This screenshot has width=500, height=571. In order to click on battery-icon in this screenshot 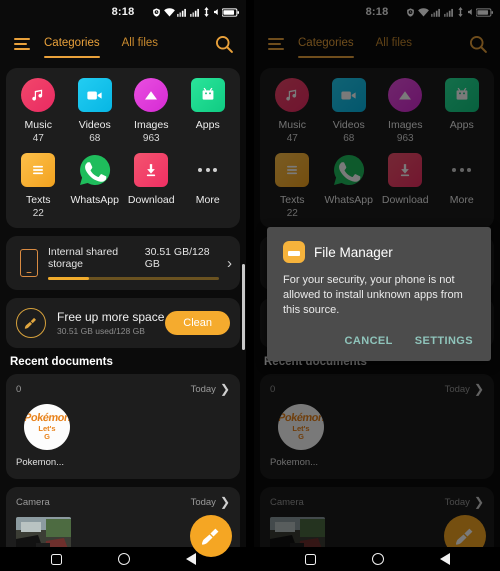, I will do `click(230, 12)`.